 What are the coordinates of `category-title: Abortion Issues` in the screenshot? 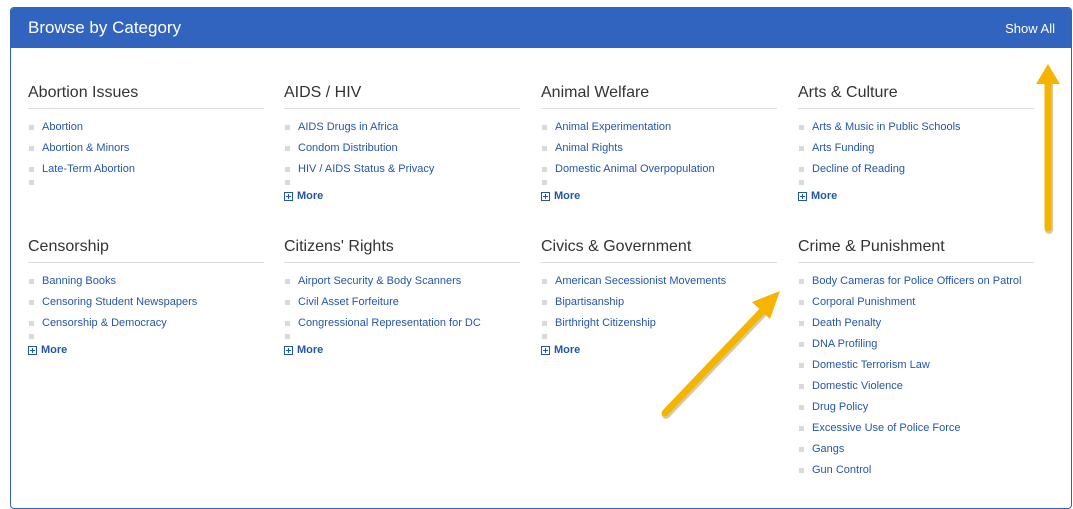 It's located at (146, 96).